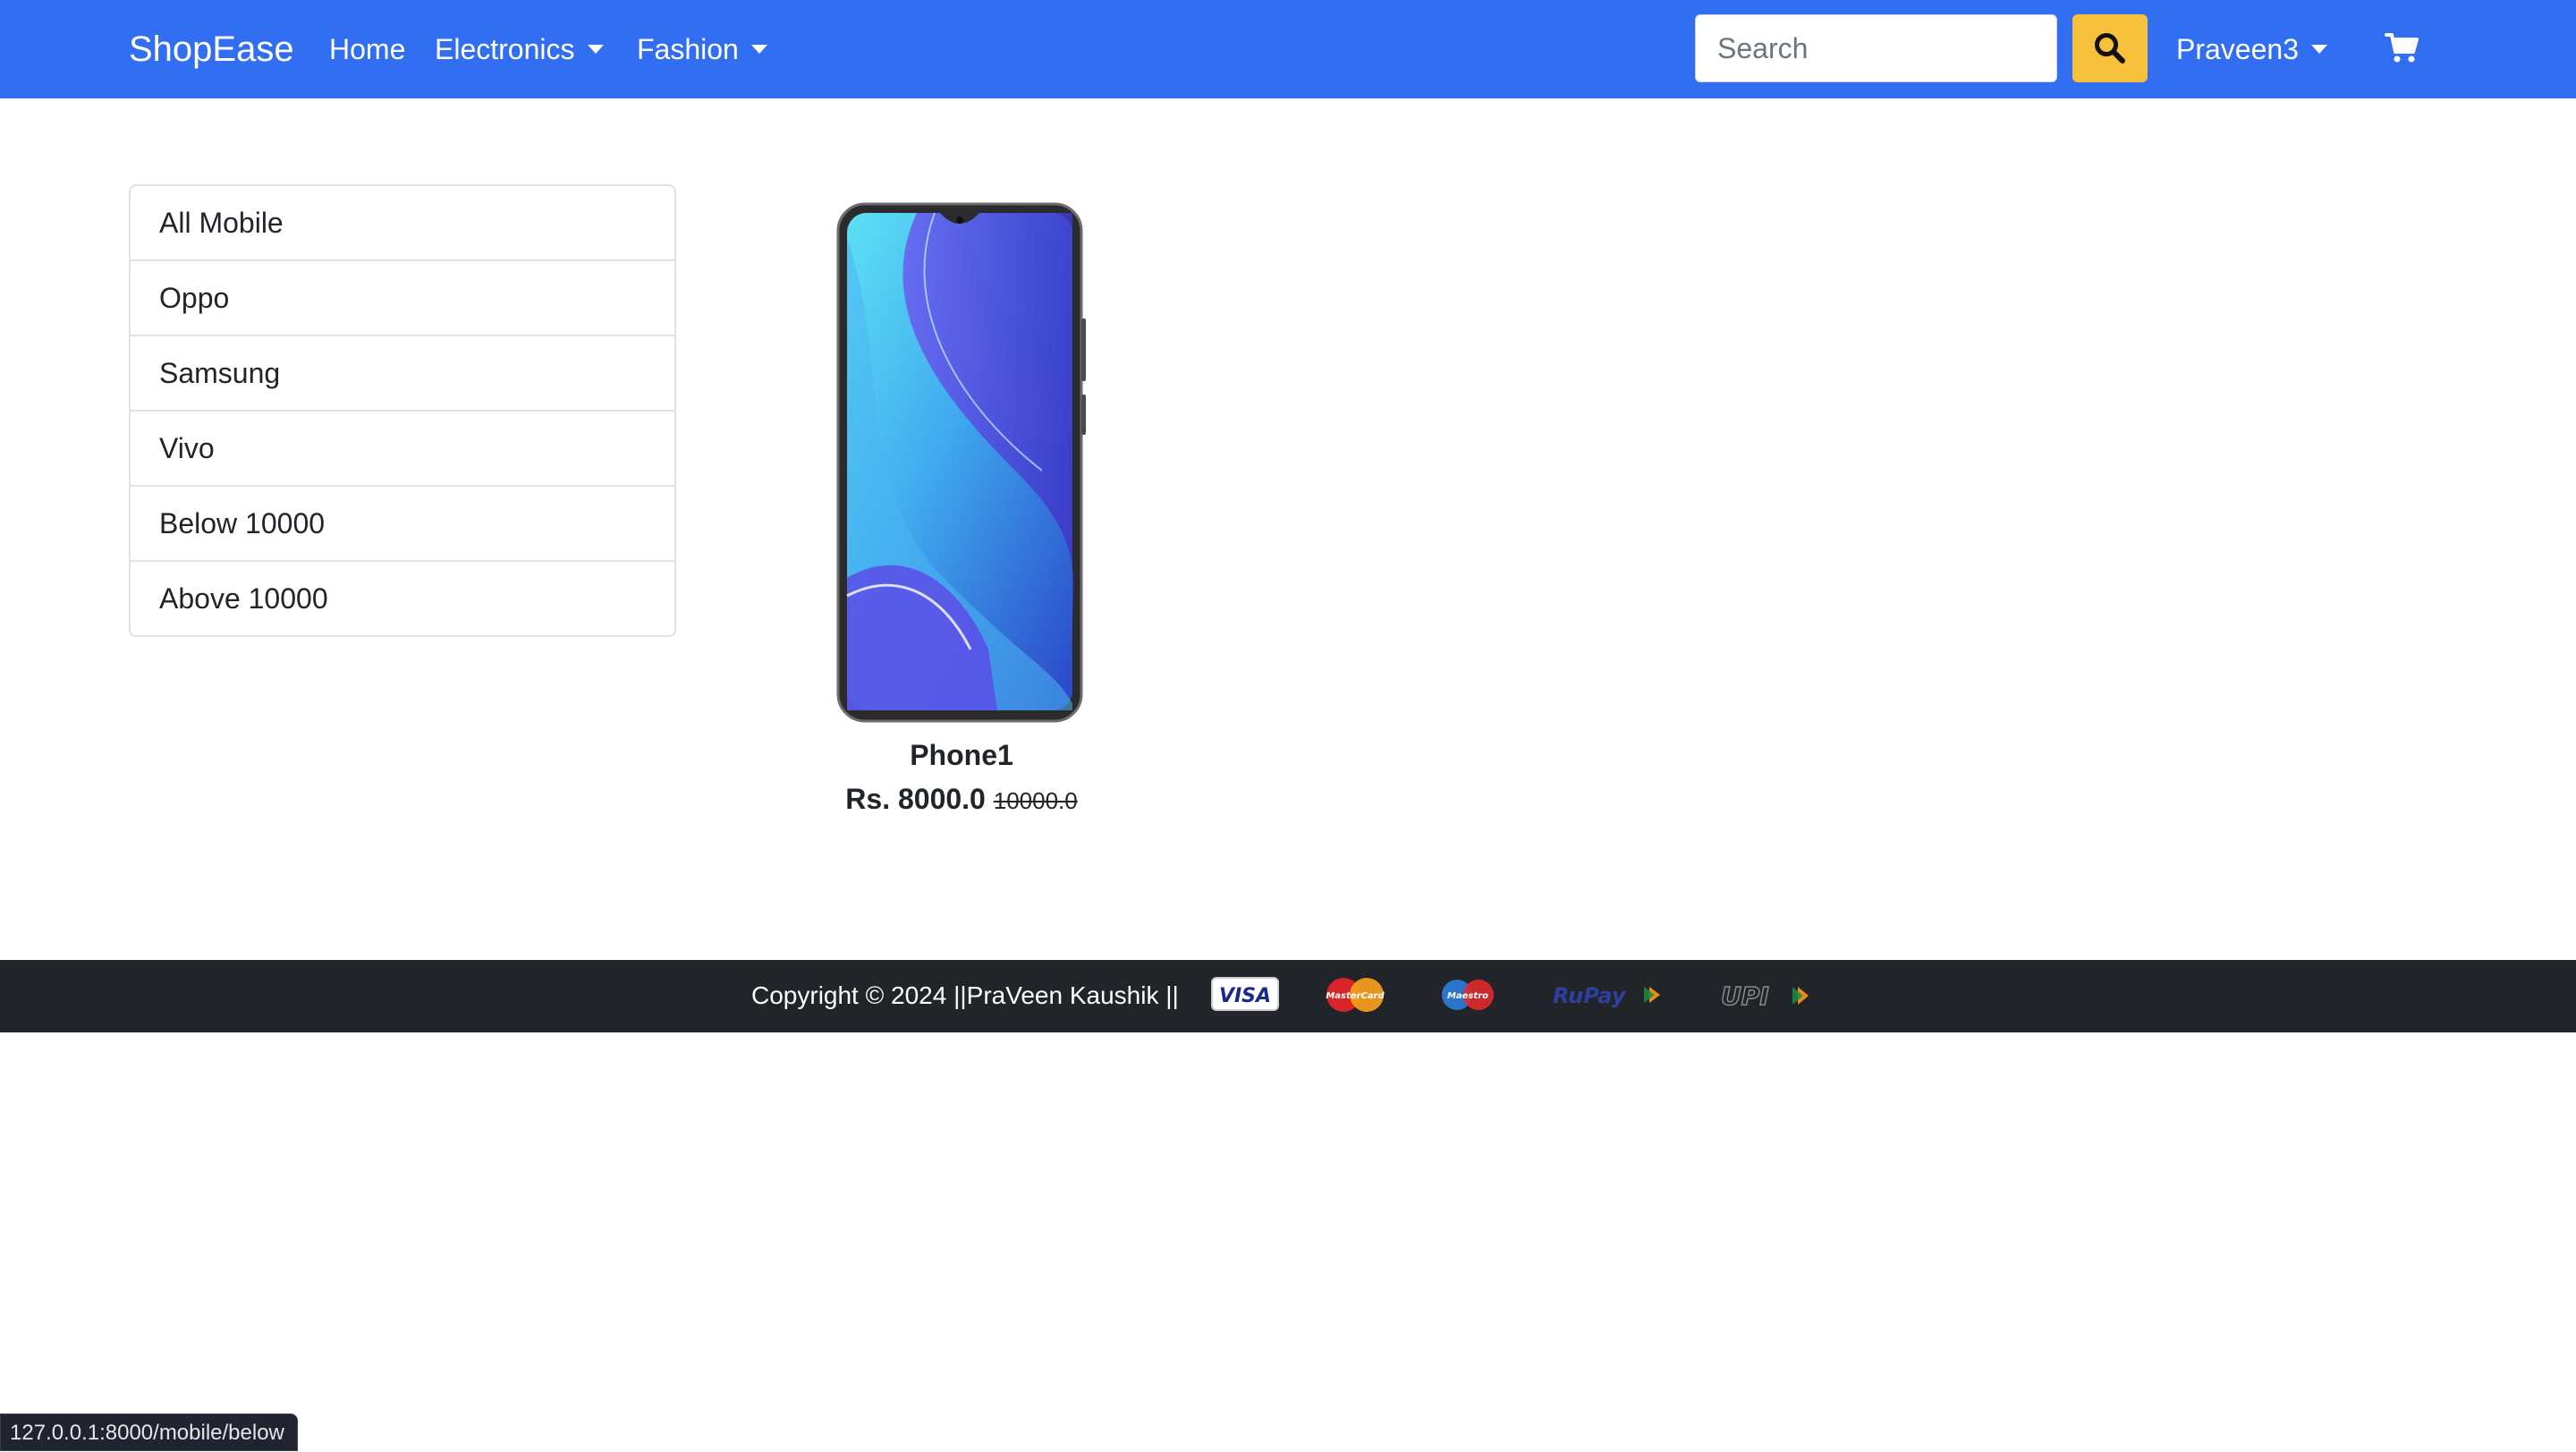 This screenshot has height=1452, width=2576. Describe the element at coordinates (149, 1432) in the screenshot. I see `status-bar-url: 127.0.0.1:8000/mobile/below` at that location.